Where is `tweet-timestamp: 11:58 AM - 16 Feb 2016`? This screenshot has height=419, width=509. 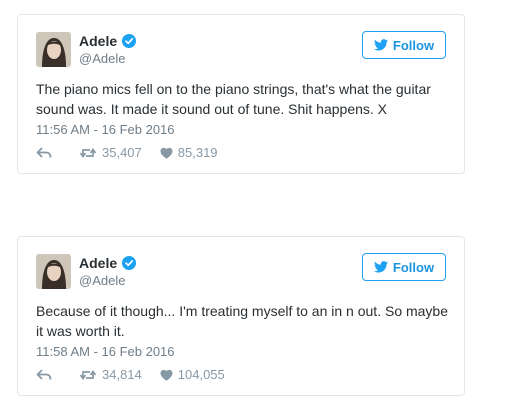
tweet-timestamp: 11:58 AM - 16 Feb 2016 is located at coordinates (105, 351).